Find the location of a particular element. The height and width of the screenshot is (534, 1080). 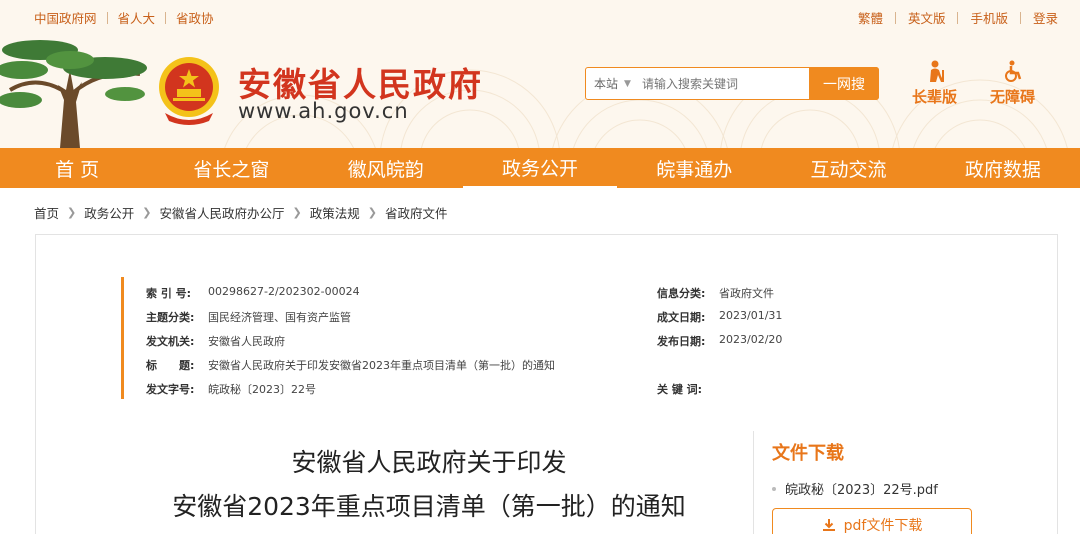

elder-person-icon is located at coordinates (936, 71).